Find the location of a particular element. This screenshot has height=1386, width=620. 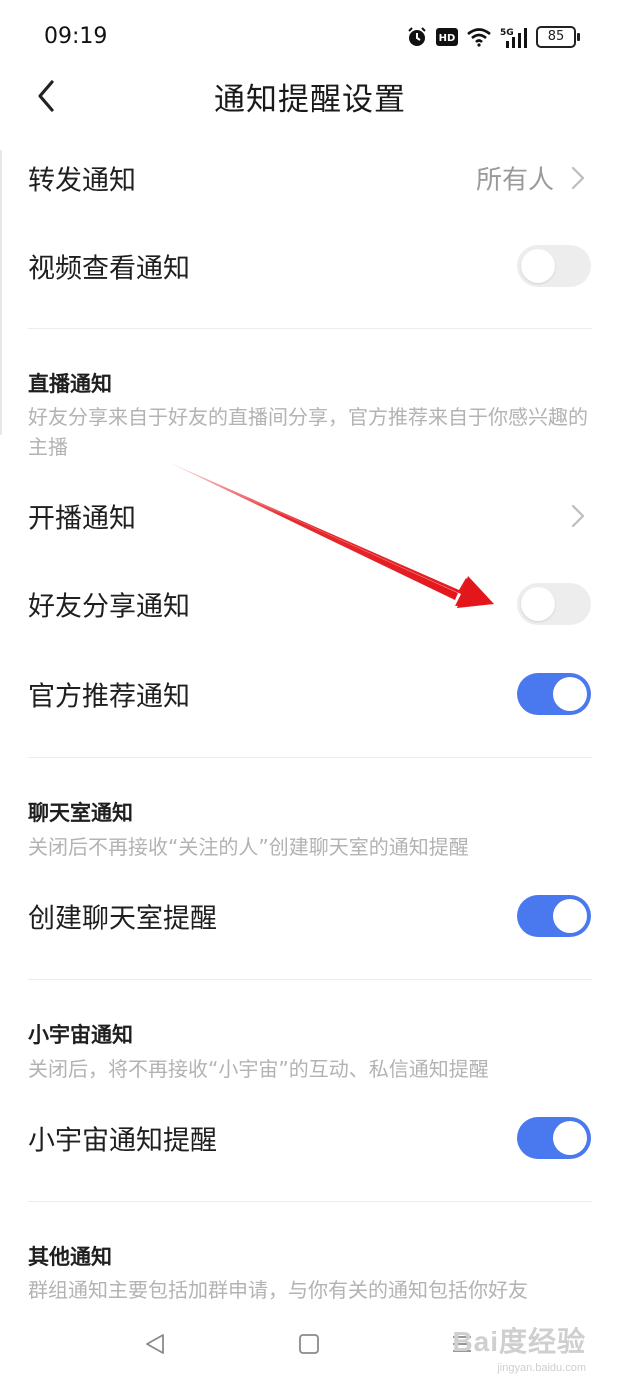

universe-notification-reminder-label: 小宇宙通知提醒 is located at coordinates (122, 1141).